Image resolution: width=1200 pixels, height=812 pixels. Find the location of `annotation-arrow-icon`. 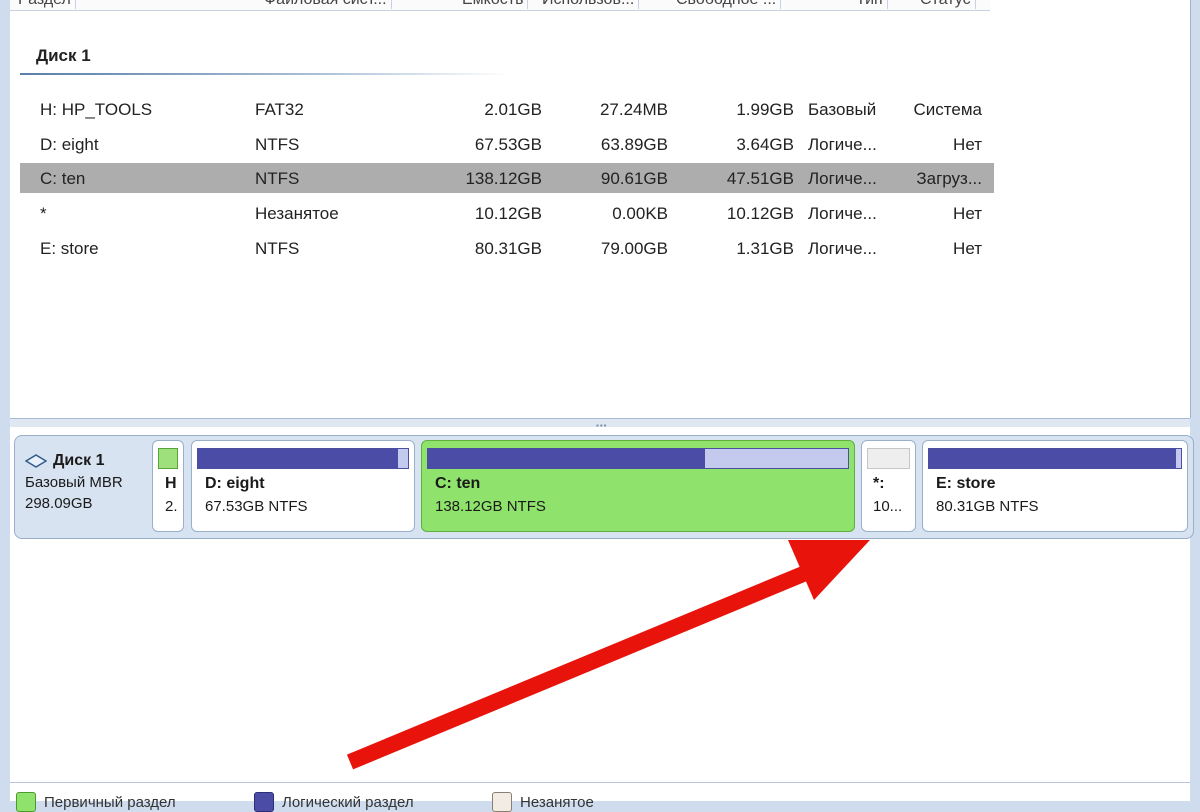

annotation-arrow-icon is located at coordinates (608, 655).